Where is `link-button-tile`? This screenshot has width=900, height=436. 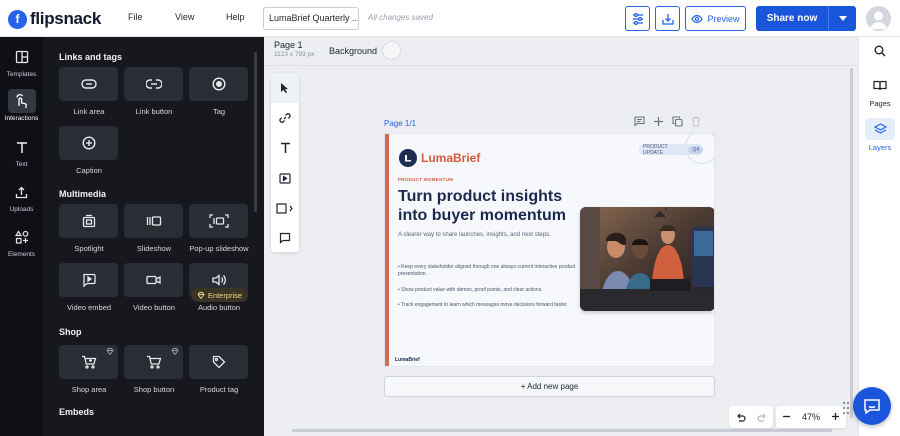 link-button-tile is located at coordinates (153, 84).